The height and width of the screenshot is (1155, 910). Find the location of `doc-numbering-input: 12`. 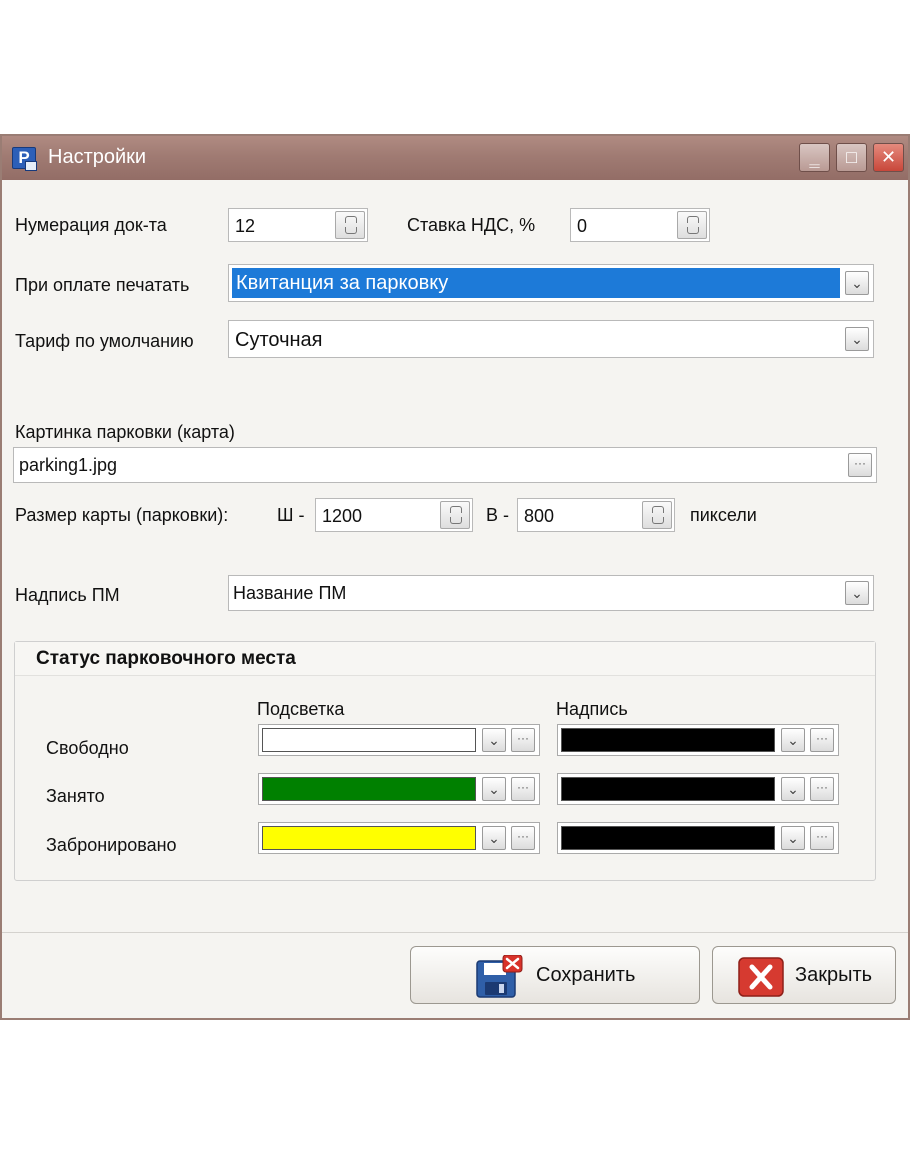

doc-numbering-input: 12 is located at coordinates (298, 225).